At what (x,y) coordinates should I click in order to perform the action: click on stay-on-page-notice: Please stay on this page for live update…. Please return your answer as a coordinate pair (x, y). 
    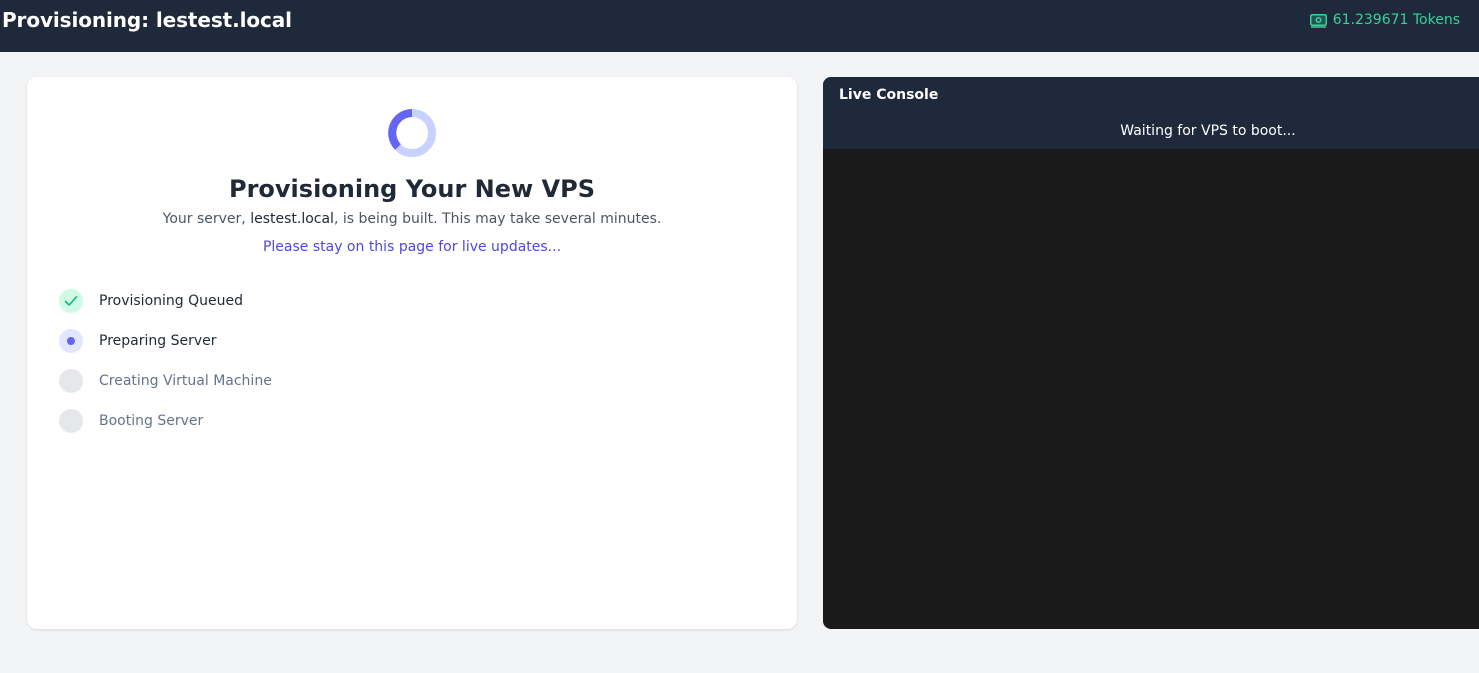
    Looking at the image, I should click on (412, 247).